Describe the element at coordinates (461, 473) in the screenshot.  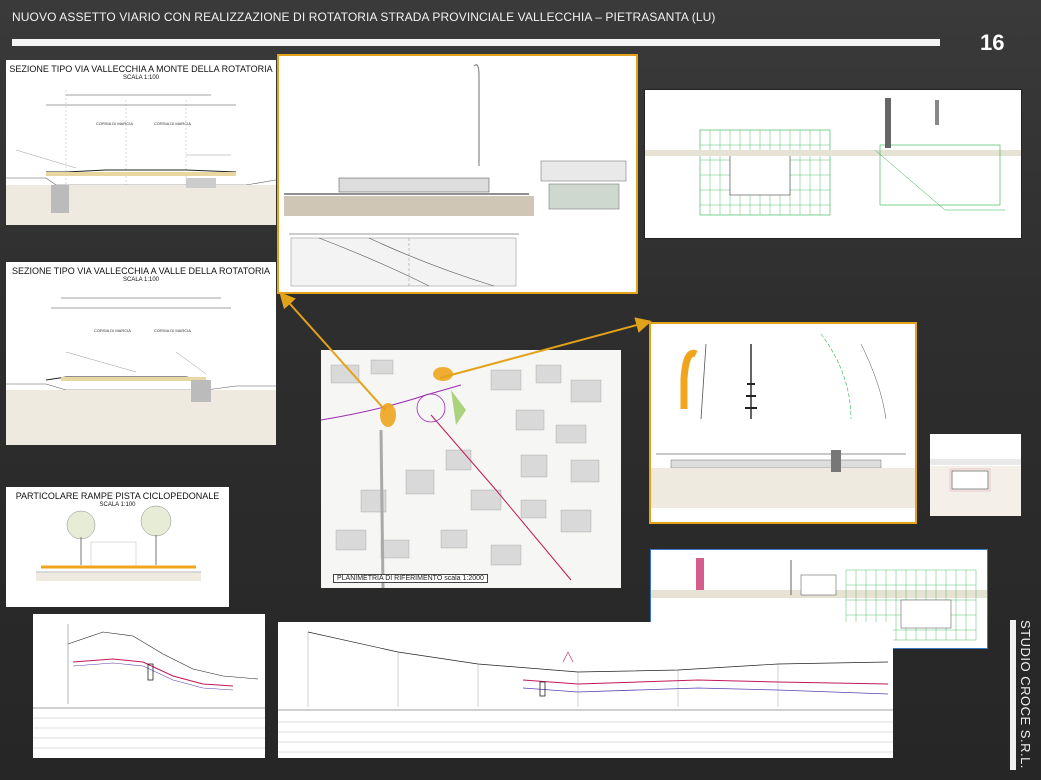
I see `site-plan-map` at that location.